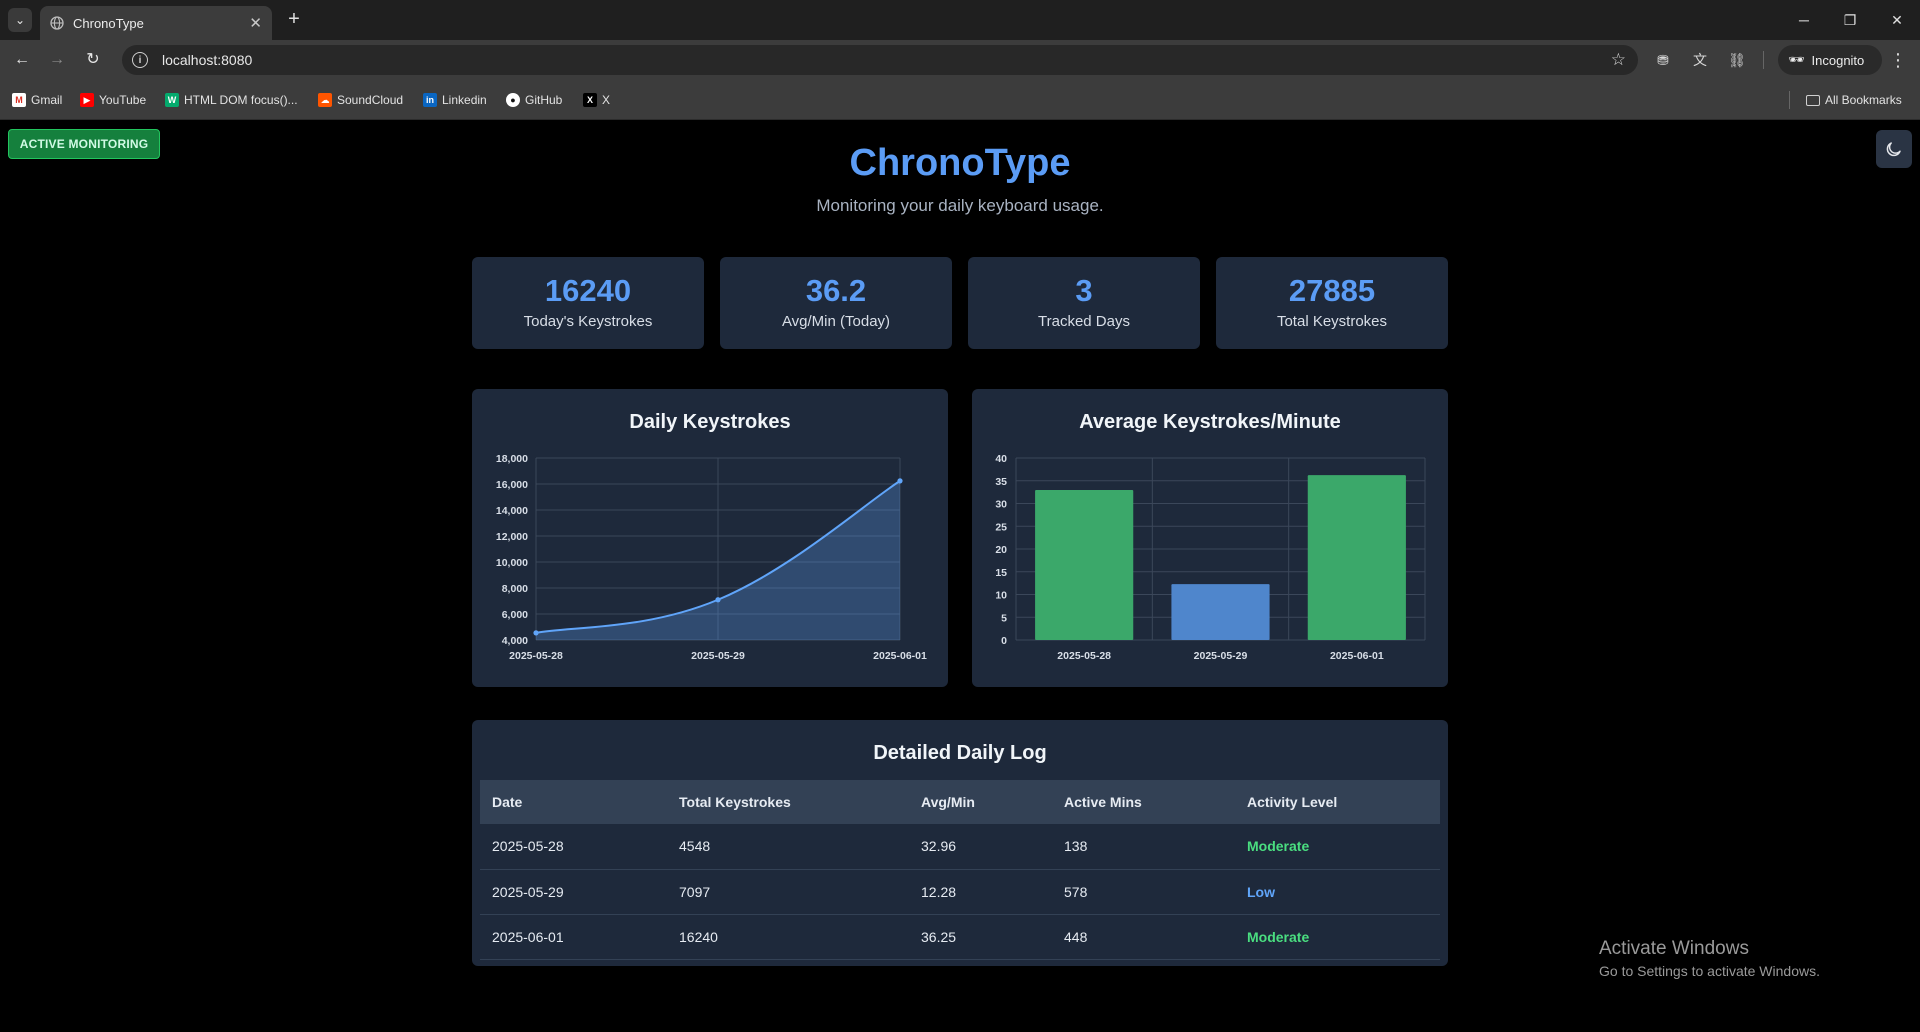 This screenshot has height=1032, width=1920. I want to click on column-header-level: Activity Level, so click(1337, 802).